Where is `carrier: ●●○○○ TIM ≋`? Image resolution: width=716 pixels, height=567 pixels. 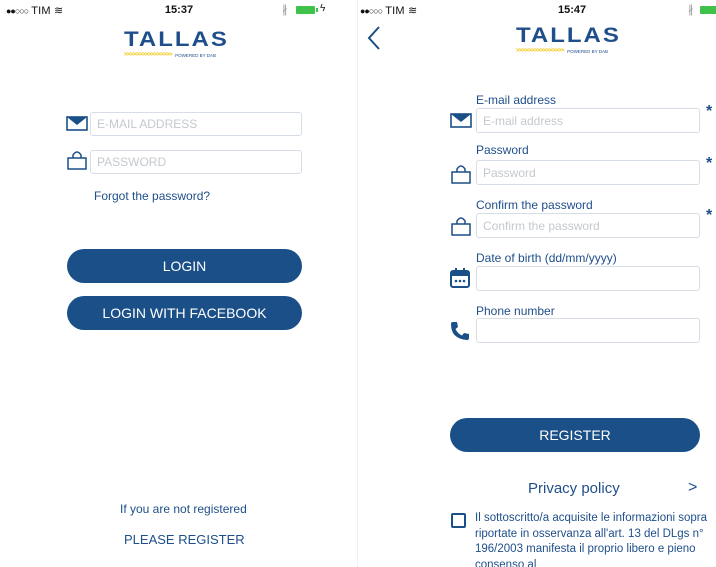
carrier: ●●○○○ TIM ≋ is located at coordinates (389, 11).